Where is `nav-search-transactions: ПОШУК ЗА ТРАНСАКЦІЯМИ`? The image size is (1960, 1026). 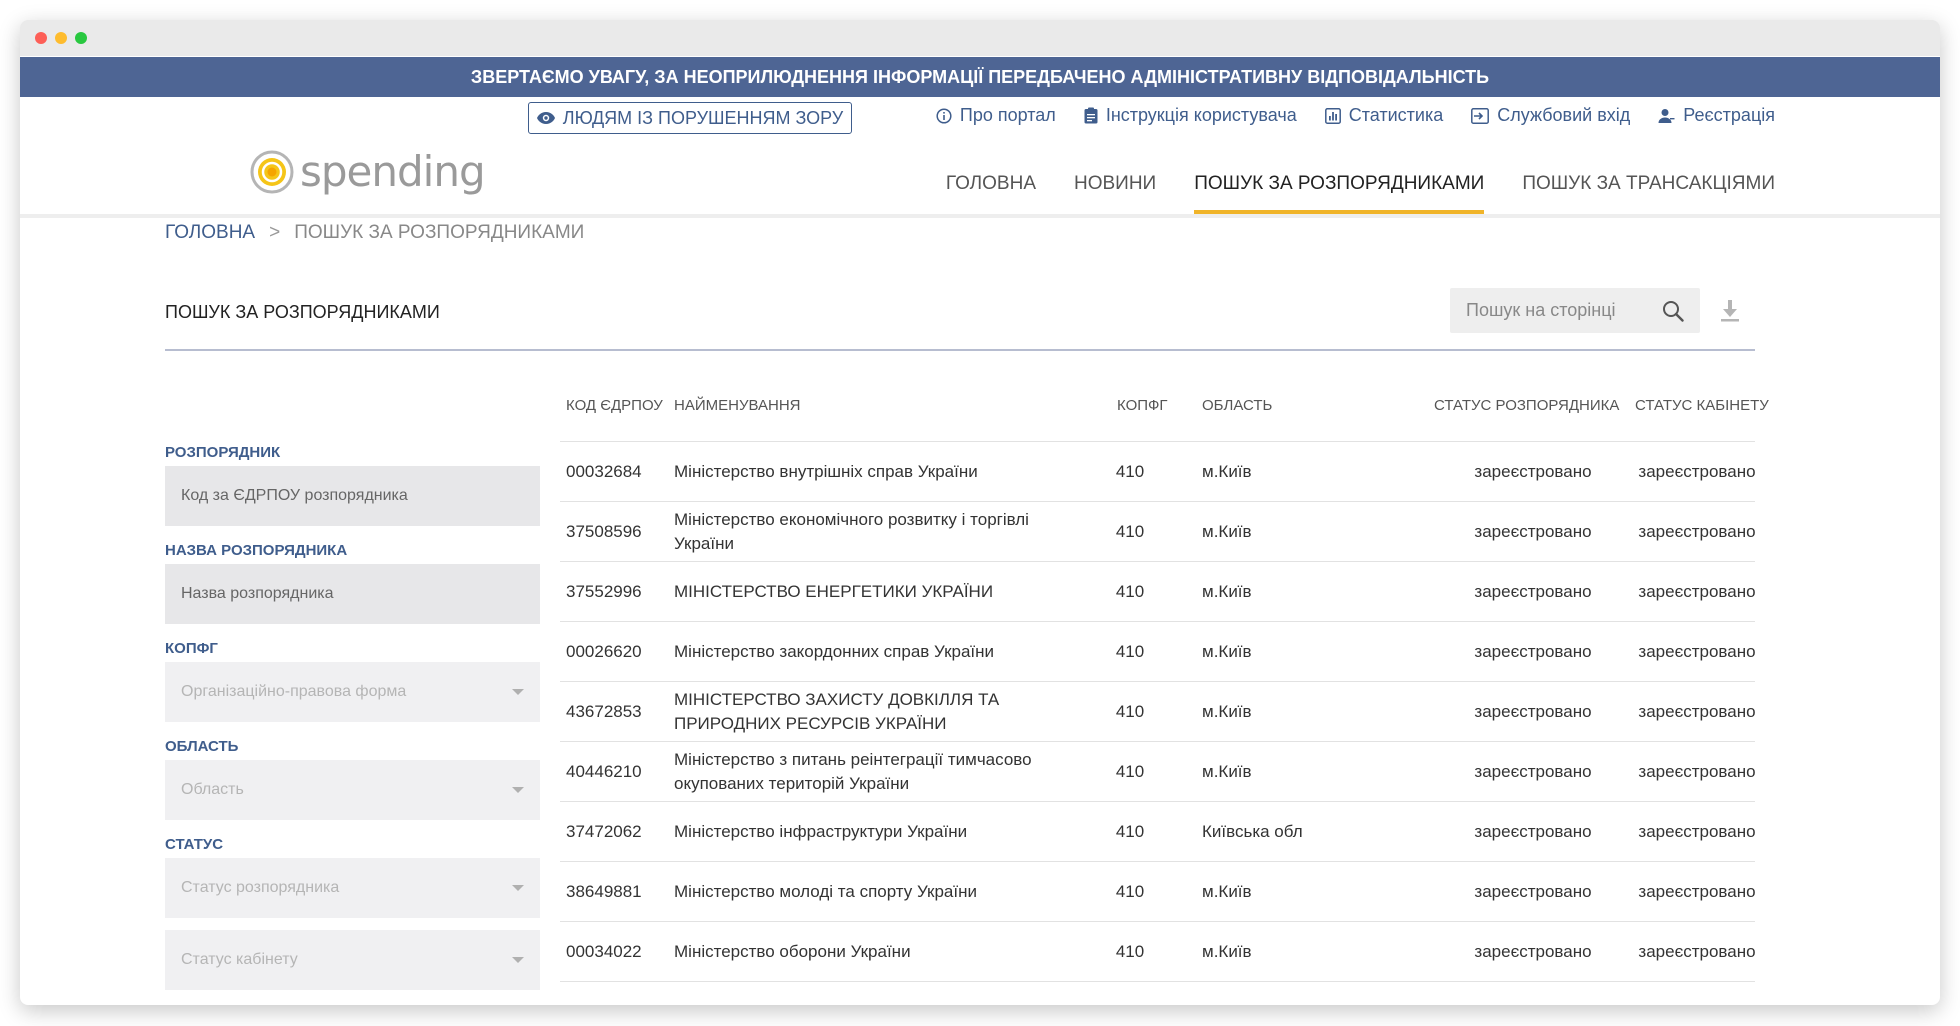
nav-search-transactions: ПОШУК ЗА ТРАНСАКЦІЯМИ is located at coordinates (1648, 192).